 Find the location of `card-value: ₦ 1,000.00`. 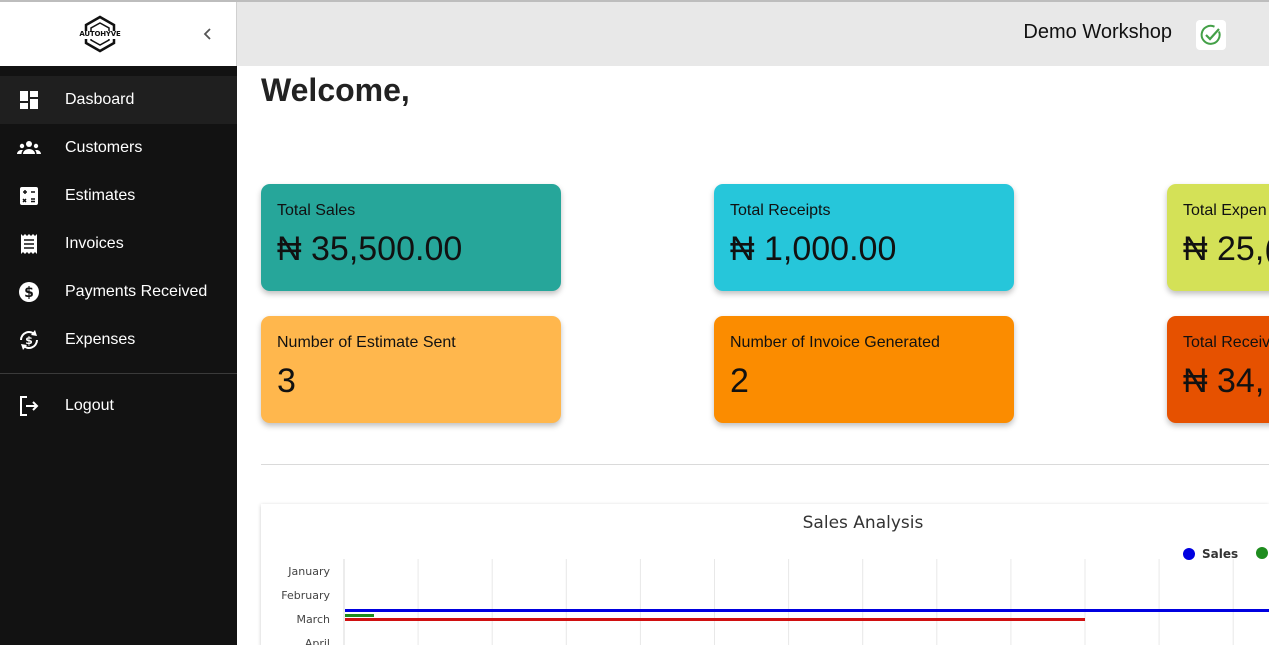

card-value: ₦ 1,000.00 is located at coordinates (813, 249).